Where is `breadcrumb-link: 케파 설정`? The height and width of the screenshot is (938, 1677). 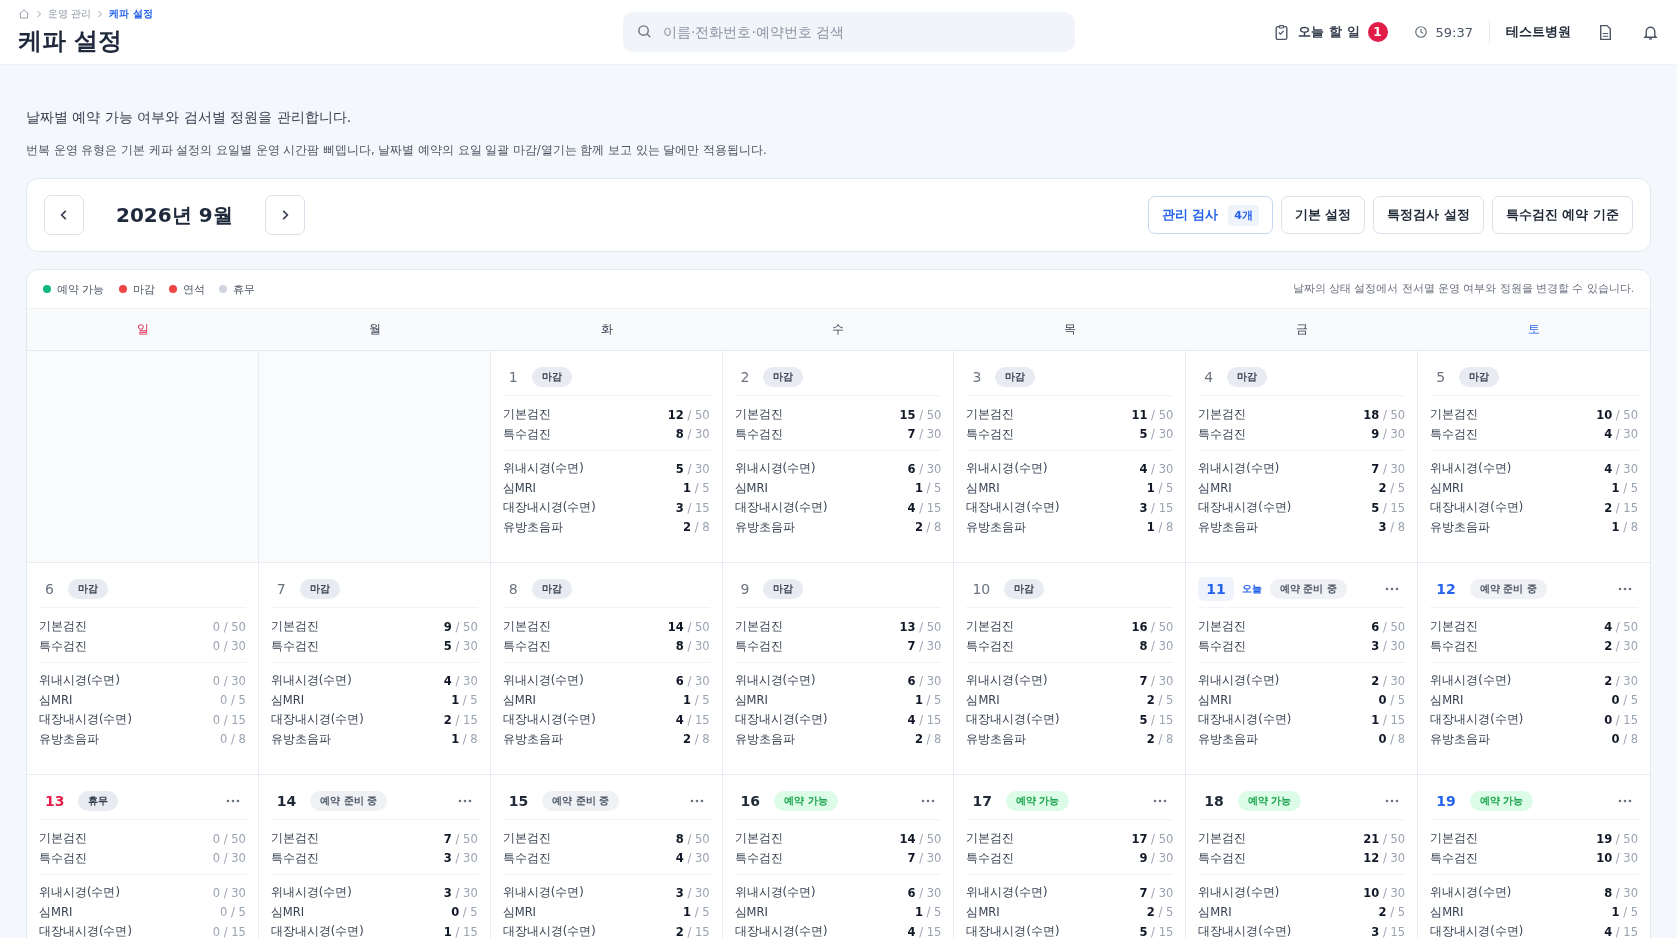
breadcrumb-link: 케파 설정 is located at coordinates (131, 14).